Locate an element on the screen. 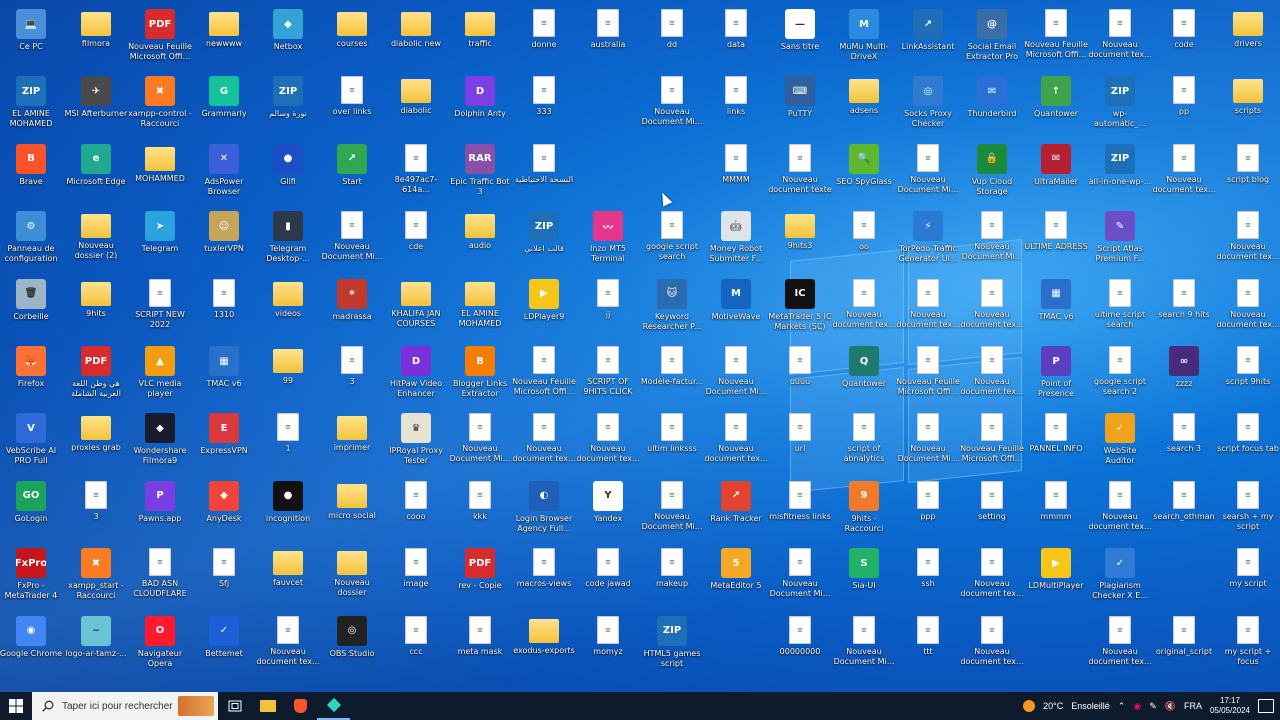 The width and height of the screenshot is (1280, 720). desktop-icon: ≡ searsh + my script is located at coordinates (1248, 509).